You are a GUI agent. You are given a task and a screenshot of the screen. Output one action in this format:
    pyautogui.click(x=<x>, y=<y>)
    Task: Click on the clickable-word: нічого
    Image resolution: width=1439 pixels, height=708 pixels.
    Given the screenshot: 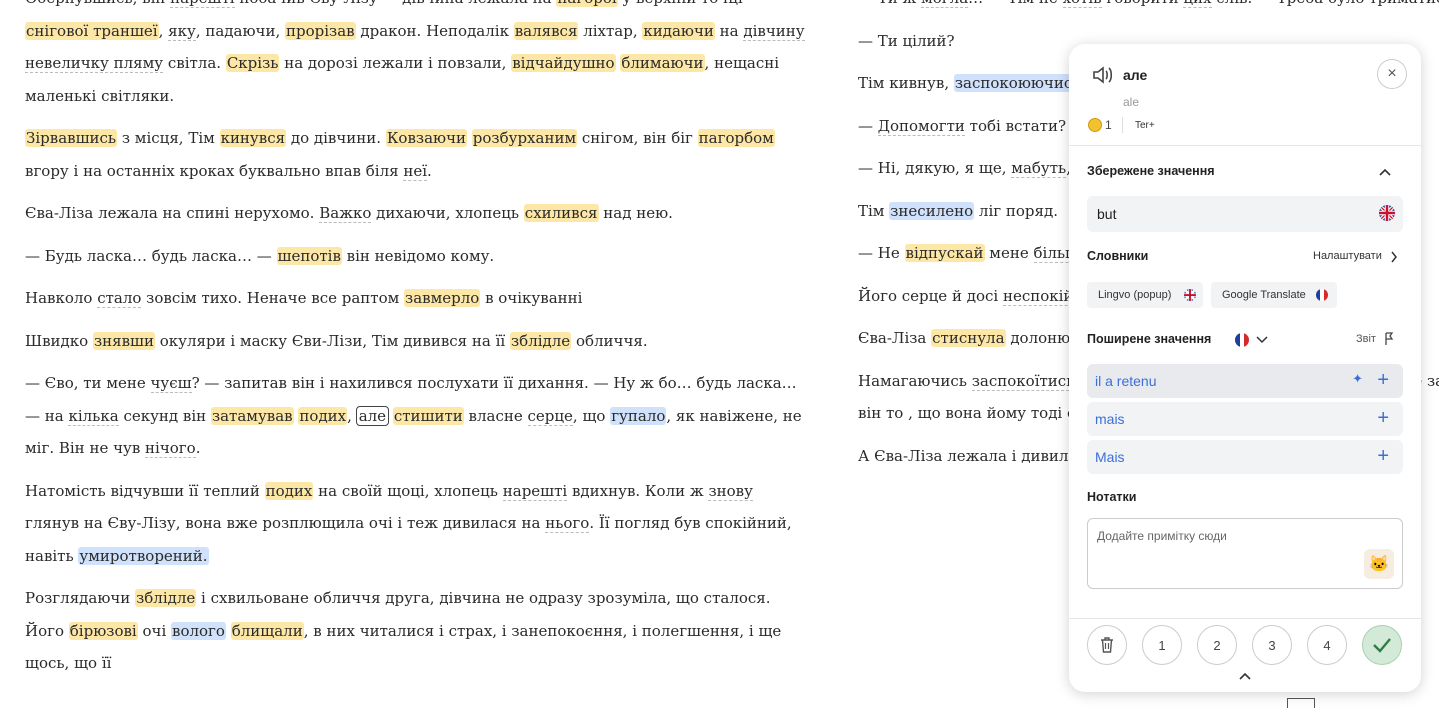 What is the action you would take?
    pyautogui.click(x=170, y=448)
    